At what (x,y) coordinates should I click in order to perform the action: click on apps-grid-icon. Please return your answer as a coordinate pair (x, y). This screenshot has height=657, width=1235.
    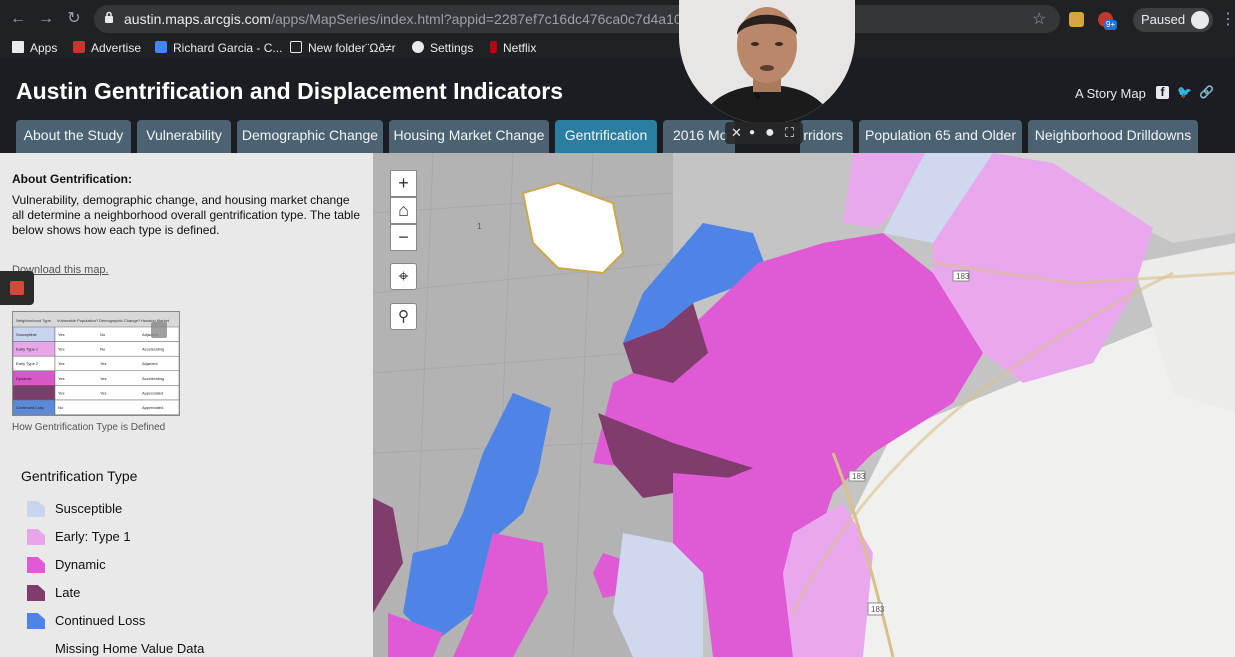
    Looking at the image, I should click on (18, 47).